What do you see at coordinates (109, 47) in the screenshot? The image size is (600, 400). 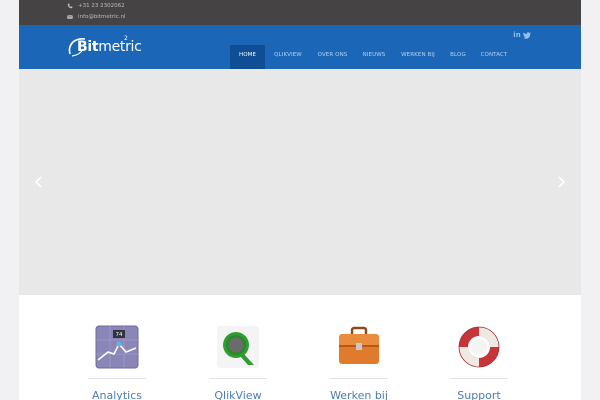 I see `logo-wordmark: Bitmetric` at bounding box center [109, 47].